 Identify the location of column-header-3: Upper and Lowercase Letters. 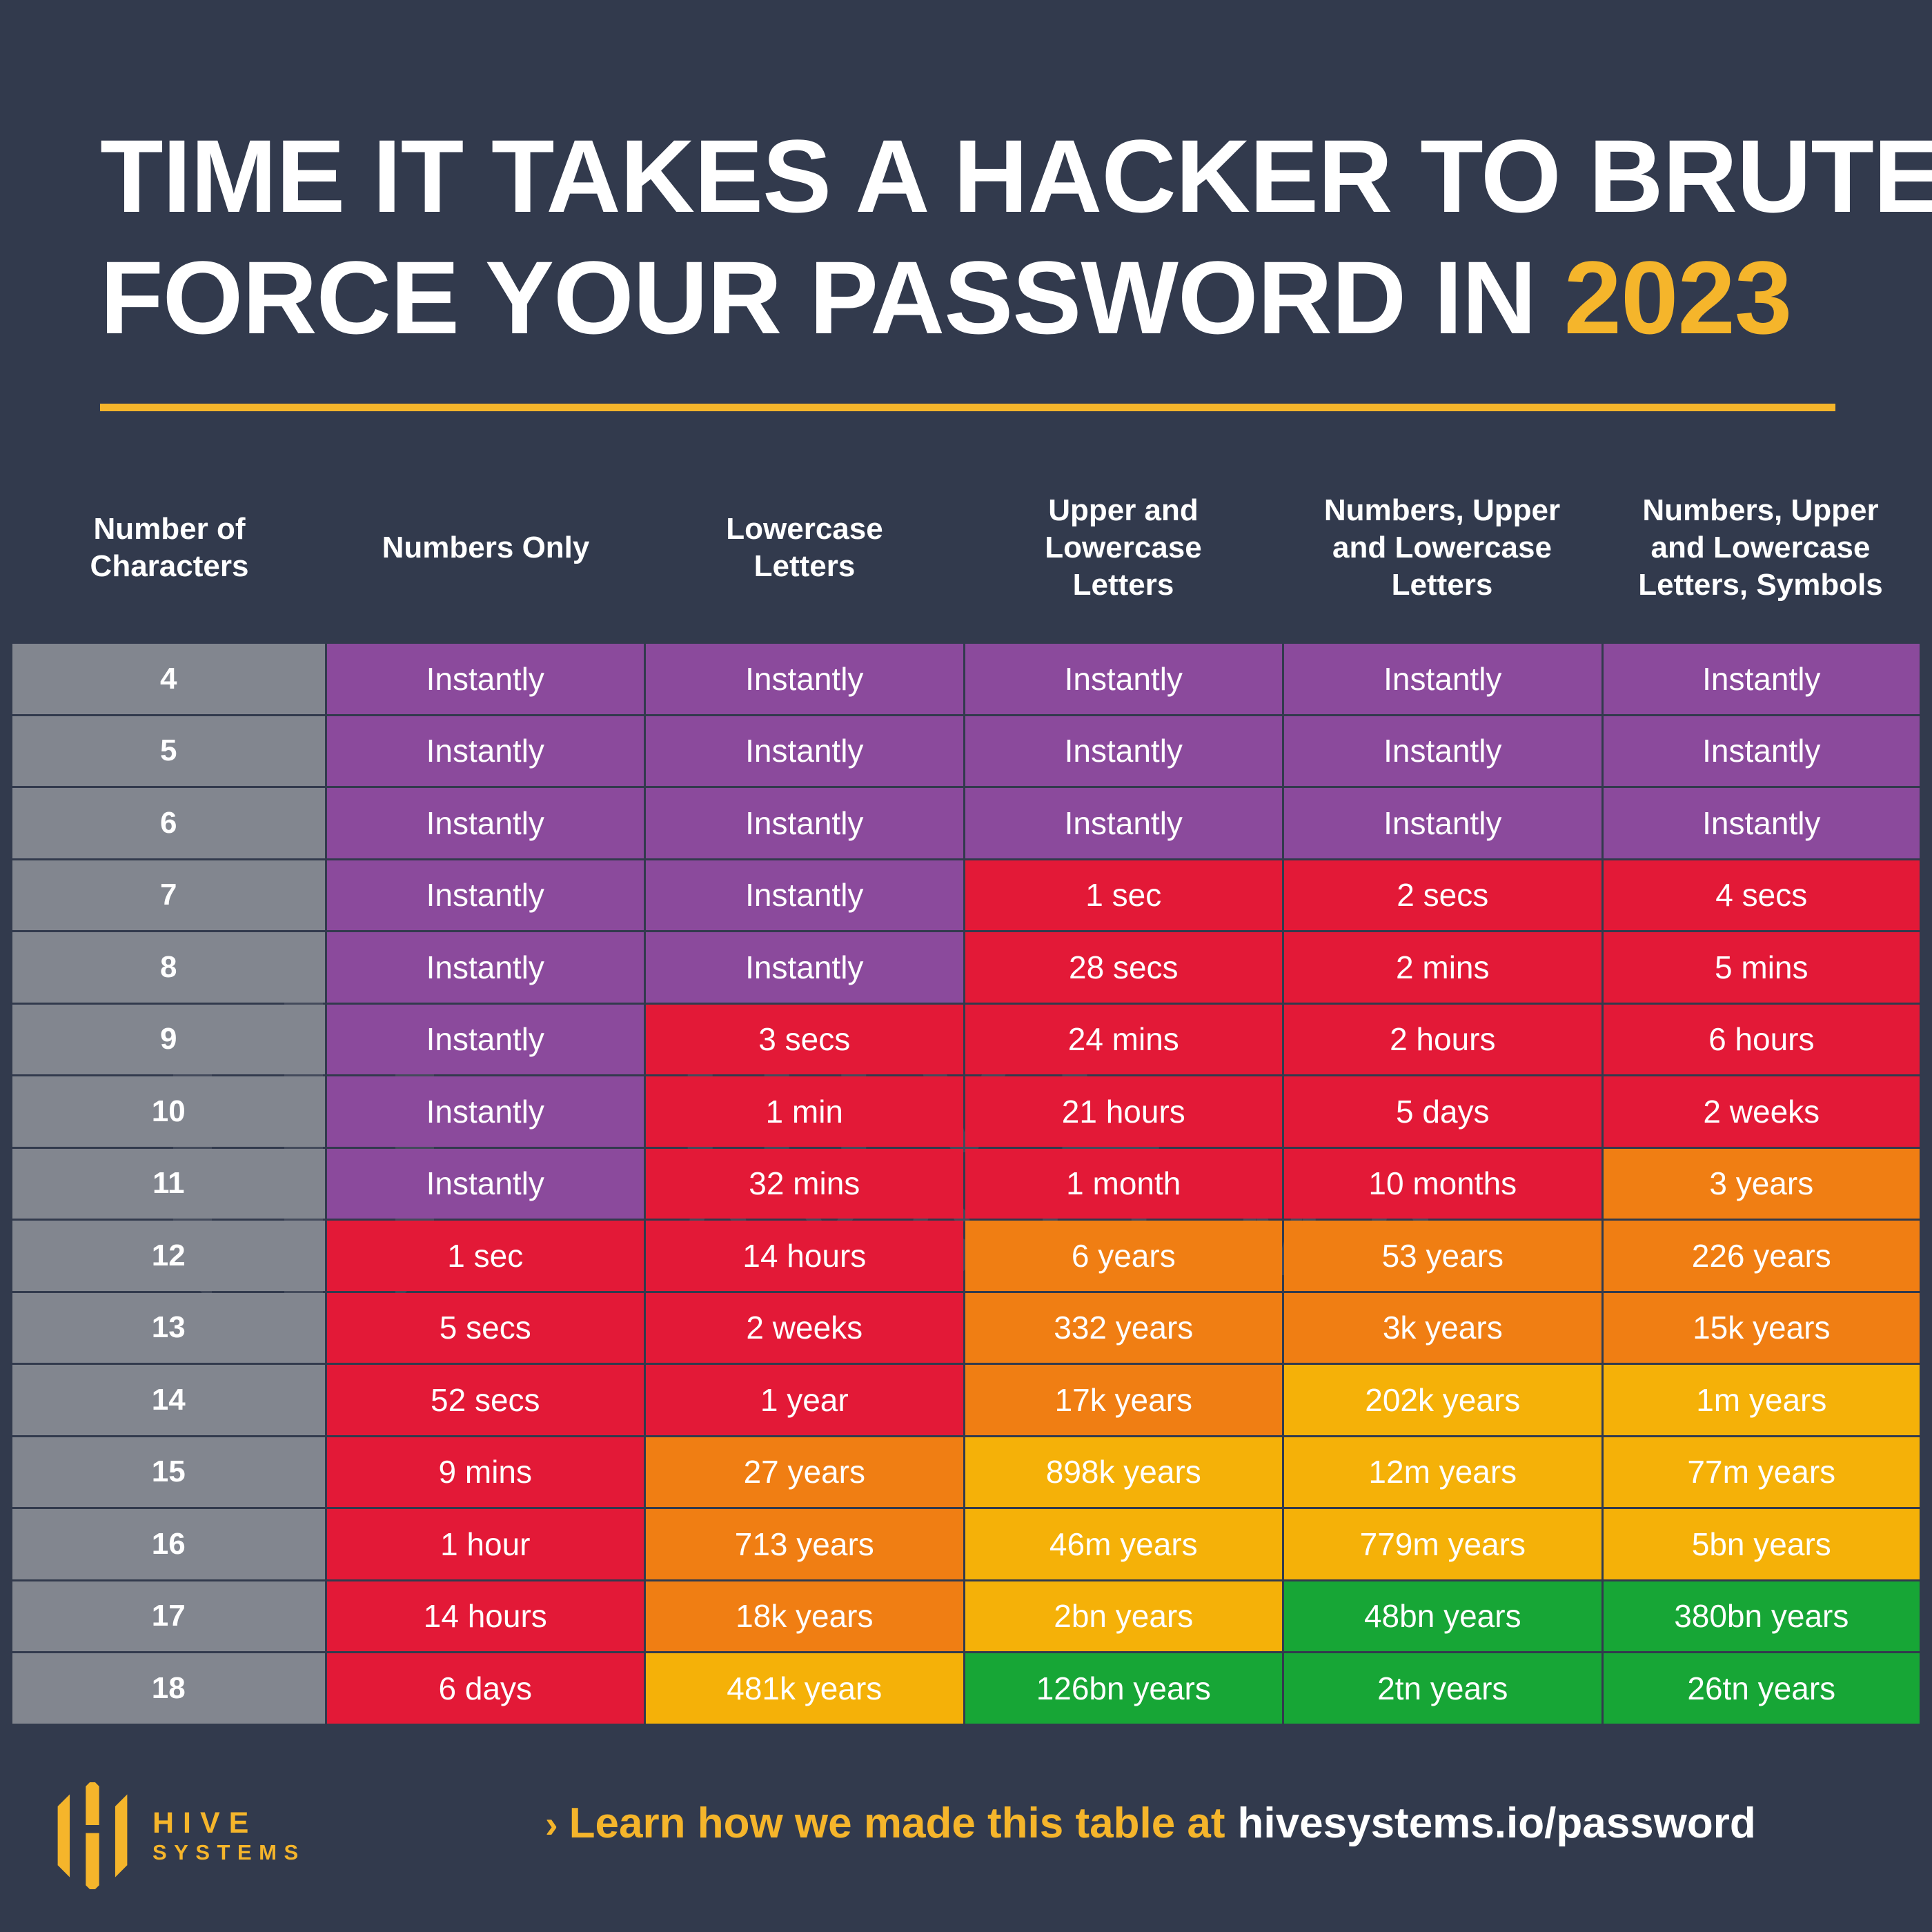
(1123, 547).